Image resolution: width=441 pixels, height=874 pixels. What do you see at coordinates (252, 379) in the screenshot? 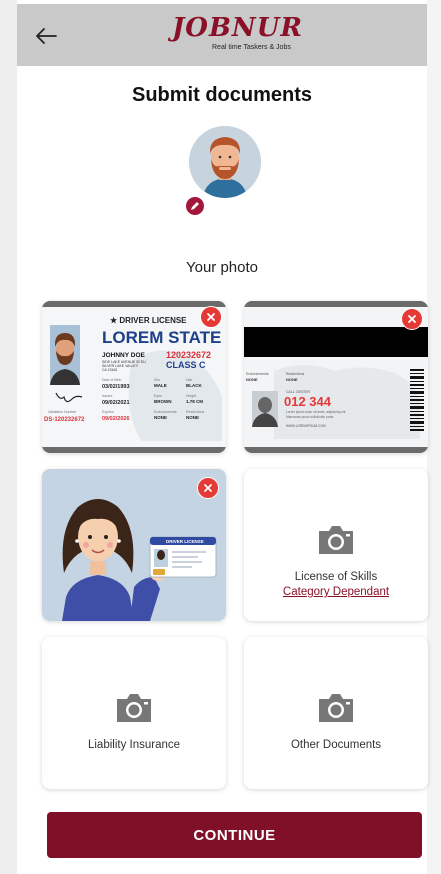
I see `back-endorse-value: NONE` at bounding box center [252, 379].